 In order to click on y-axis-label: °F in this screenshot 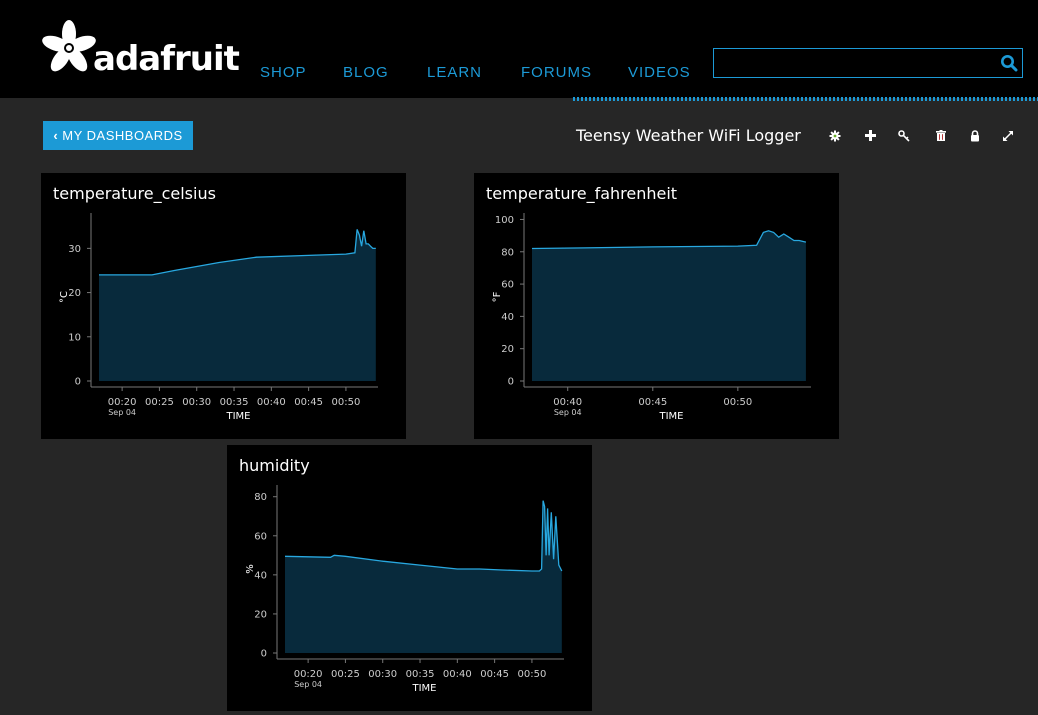, I will do `click(497, 296)`.